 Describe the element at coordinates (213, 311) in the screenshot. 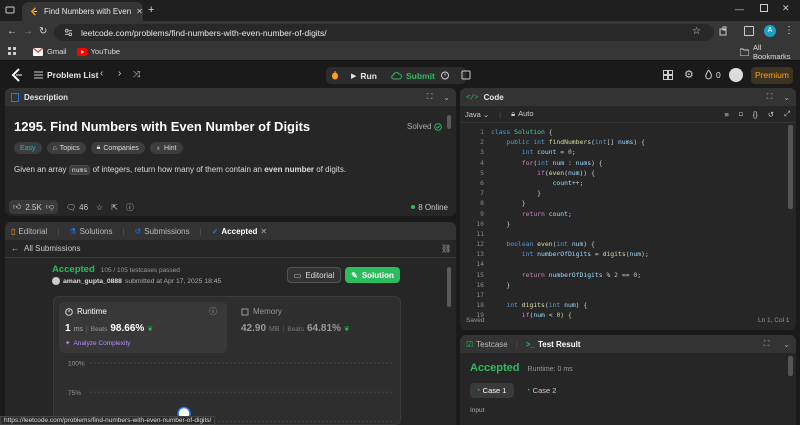

I see `info-icon: ⓘ` at that location.